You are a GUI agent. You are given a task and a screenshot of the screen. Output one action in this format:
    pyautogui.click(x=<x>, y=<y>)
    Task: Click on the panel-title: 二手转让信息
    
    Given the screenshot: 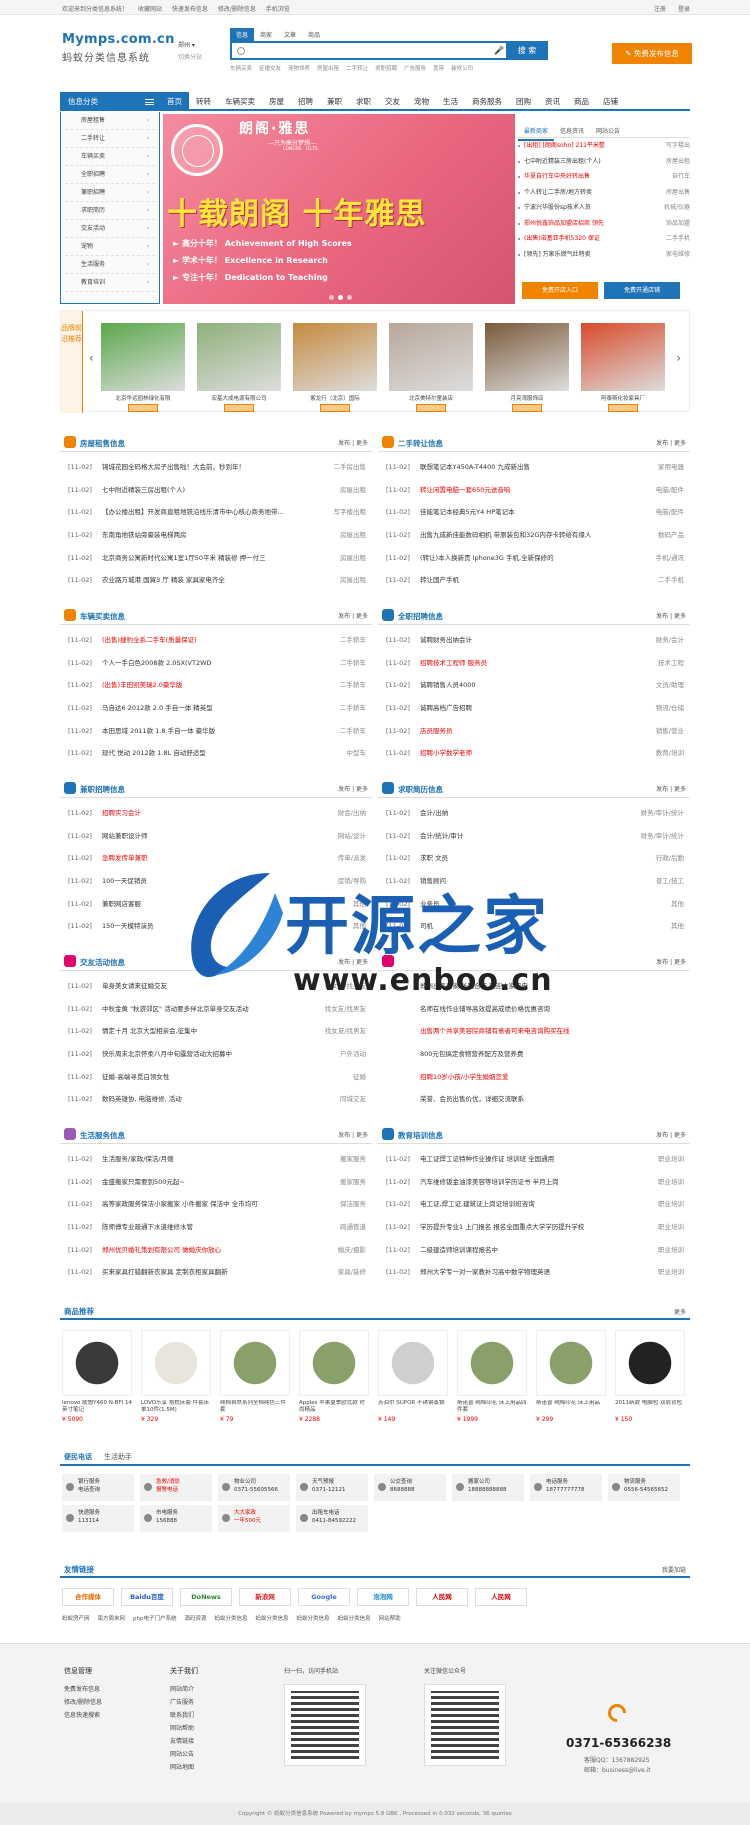 What is the action you would take?
    pyautogui.click(x=420, y=443)
    